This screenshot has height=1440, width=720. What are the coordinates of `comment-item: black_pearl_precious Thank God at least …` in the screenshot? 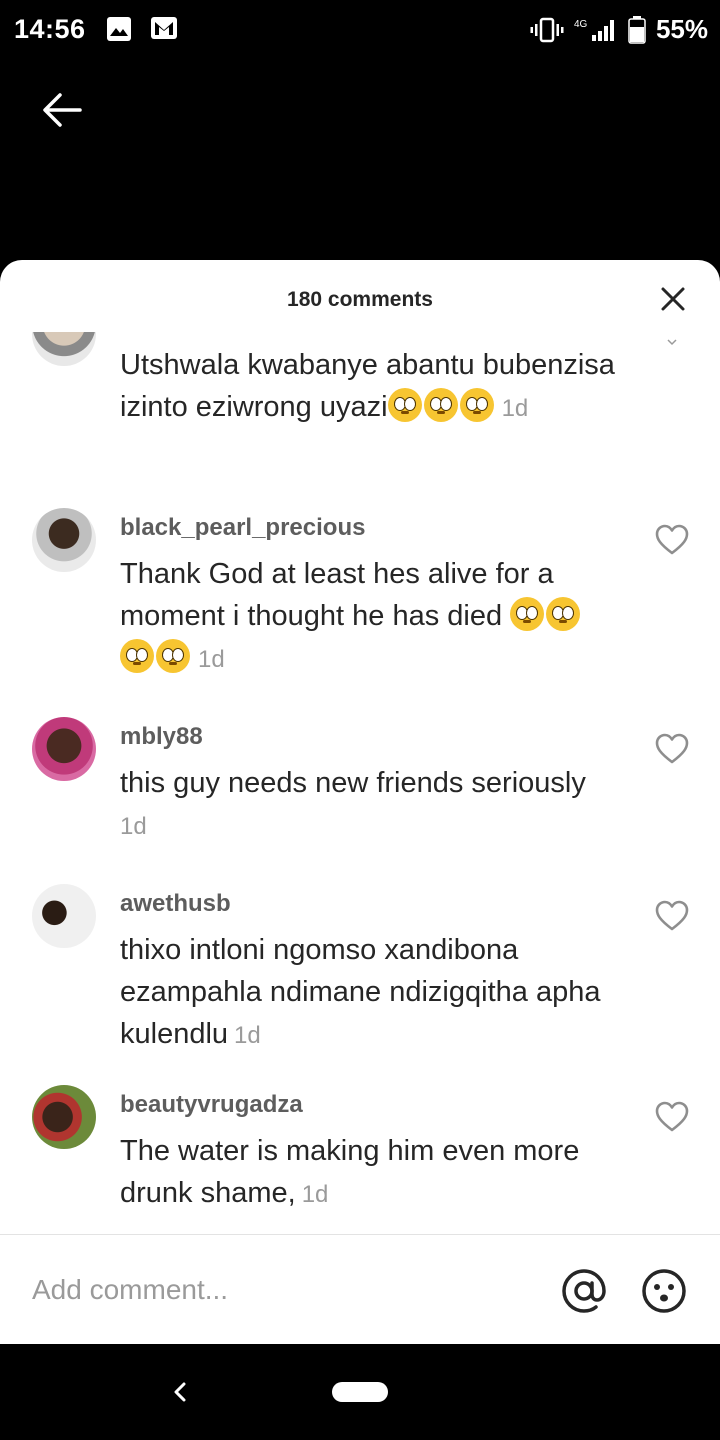 It's located at (360, 613).